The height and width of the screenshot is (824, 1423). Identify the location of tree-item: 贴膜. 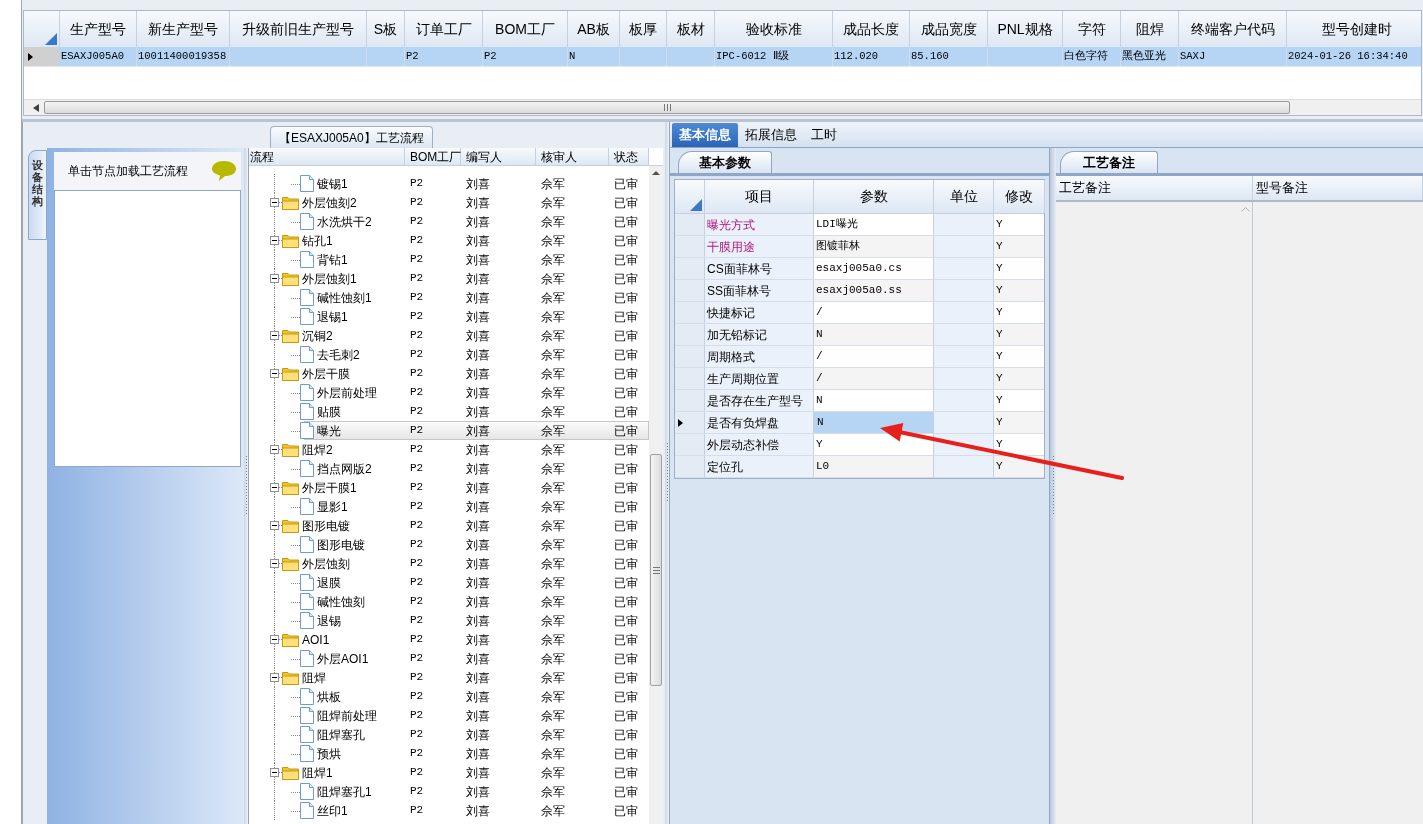
(329, 411).